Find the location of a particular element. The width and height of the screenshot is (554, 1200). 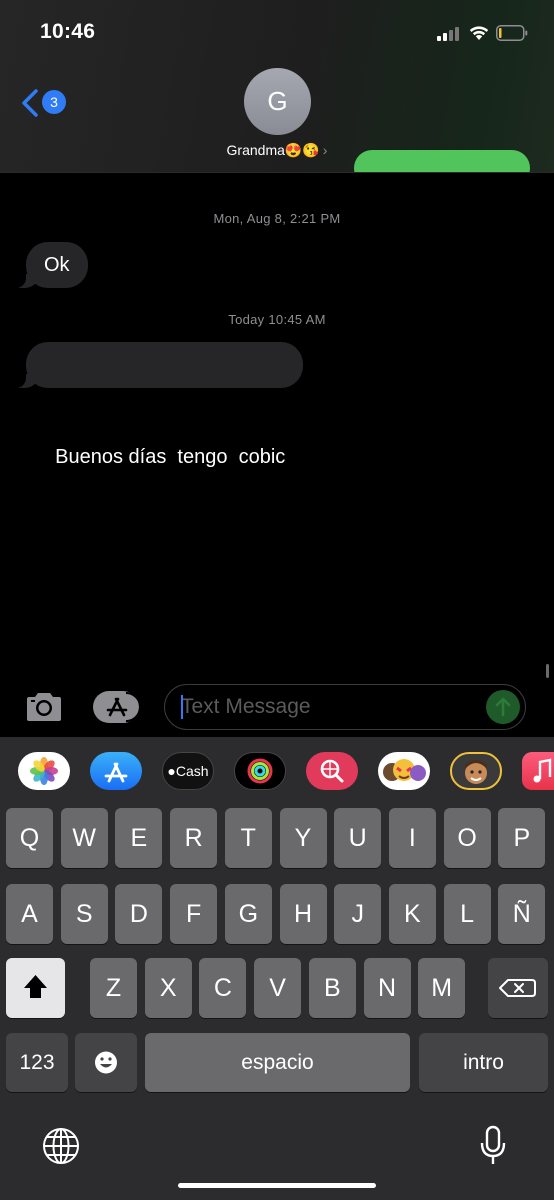

magnifier-globe-icon is located at coordinates (332, 771).